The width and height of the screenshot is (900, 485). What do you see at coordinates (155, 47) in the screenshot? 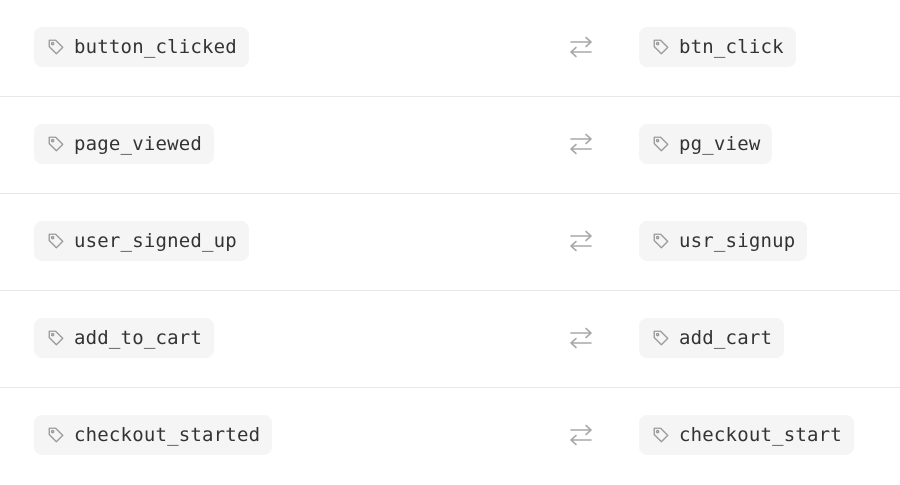
I see `source-event-label: button_clicked` at bounding box center [155, 47].